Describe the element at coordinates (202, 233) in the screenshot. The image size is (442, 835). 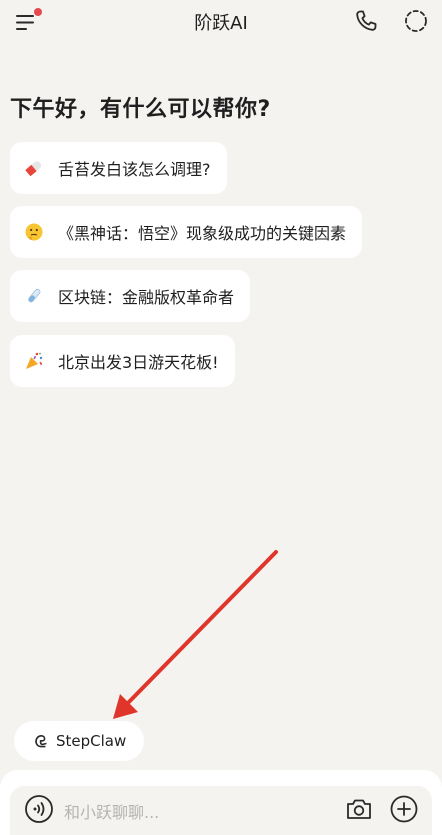
I see `suggestion-label: 《黑神话：悟空》现象级成功的关键因素` at that location.